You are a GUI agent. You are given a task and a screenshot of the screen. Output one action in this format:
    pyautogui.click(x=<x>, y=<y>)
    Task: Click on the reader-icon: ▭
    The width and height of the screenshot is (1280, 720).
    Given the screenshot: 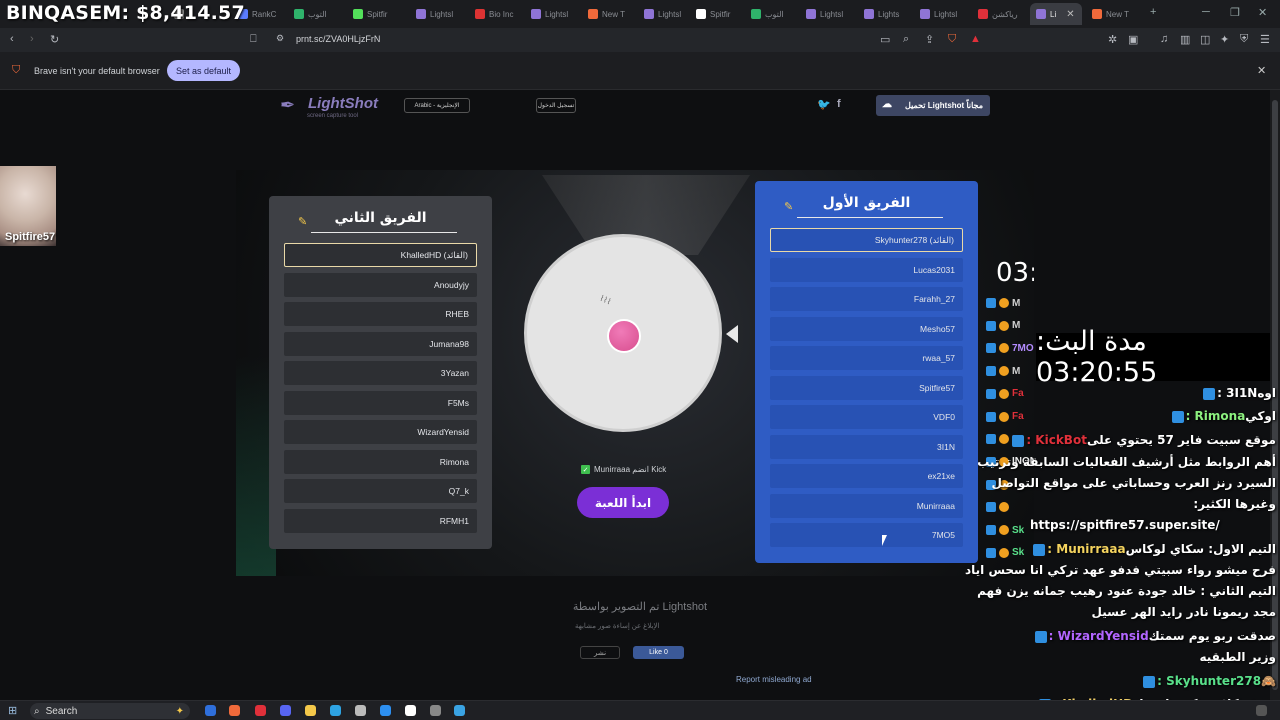 What is the action you would take?
    pyautogui.click(x=885, y=39)
    